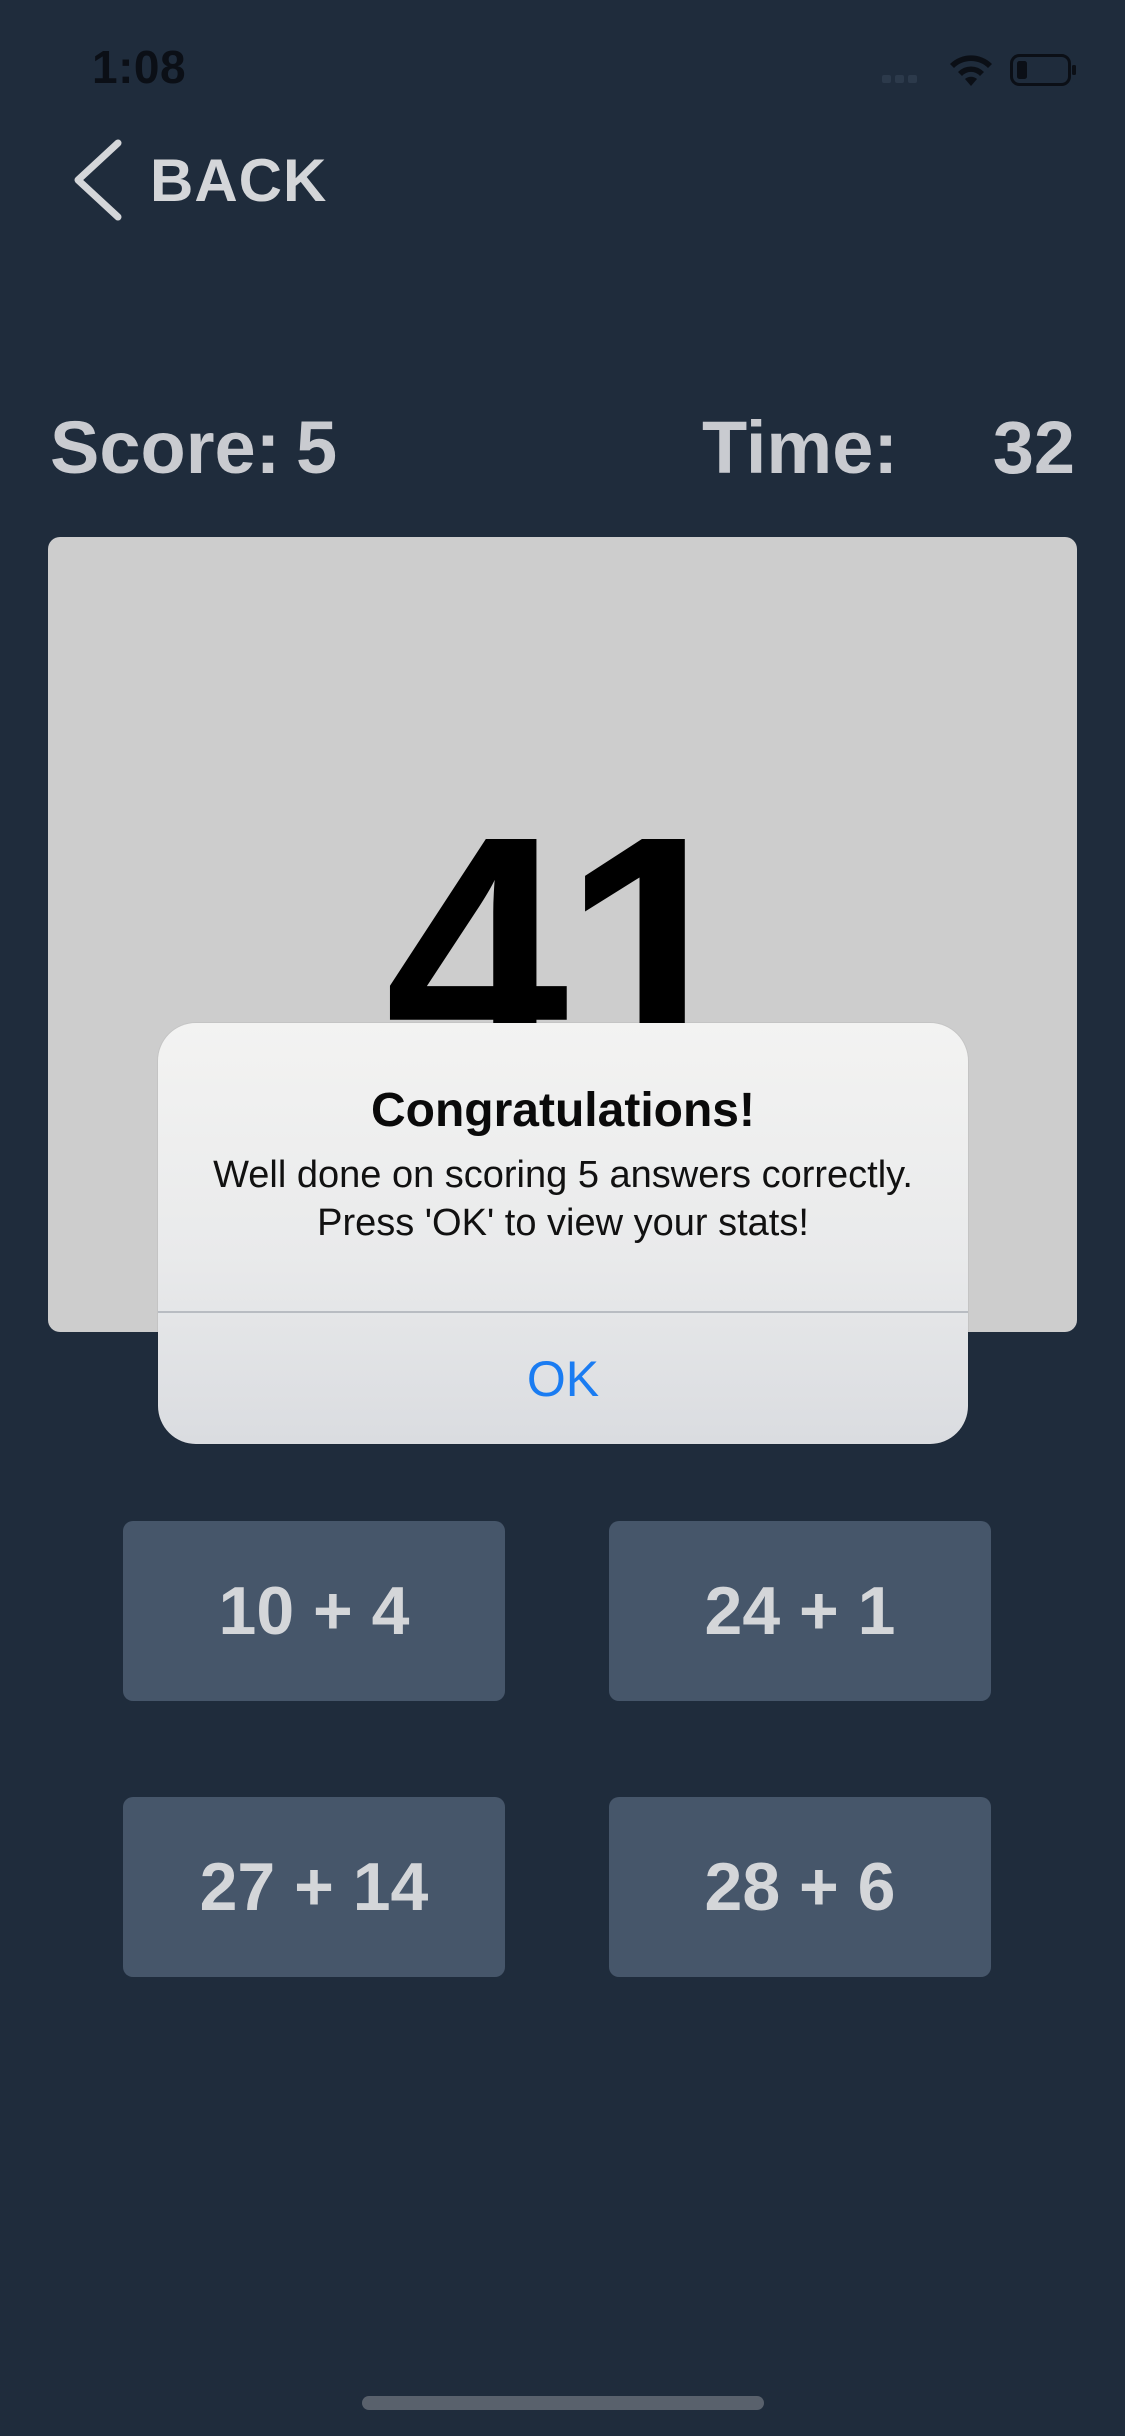 The height and width of the screenshot is (2436, 1125). I want to click on alert-title: Congratulations!, so click(563, 1110).